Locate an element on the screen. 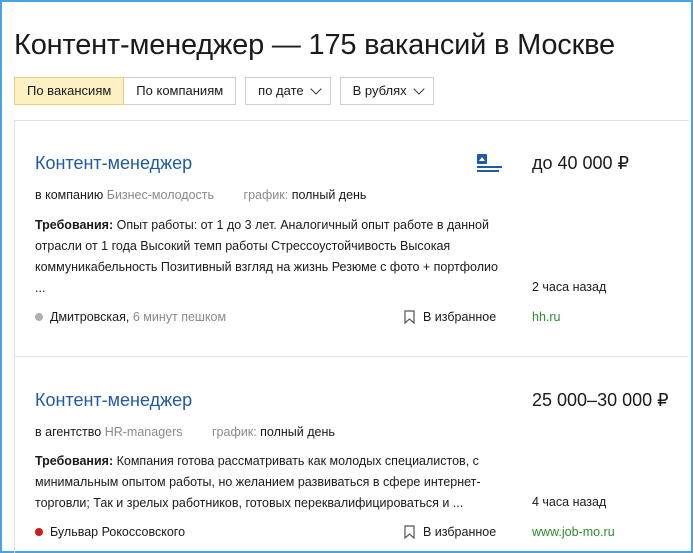 Image resolution: width=693 pixels, height=553 pixels. sort-dropdown-label: по дате is located at coordinates (281, 90).